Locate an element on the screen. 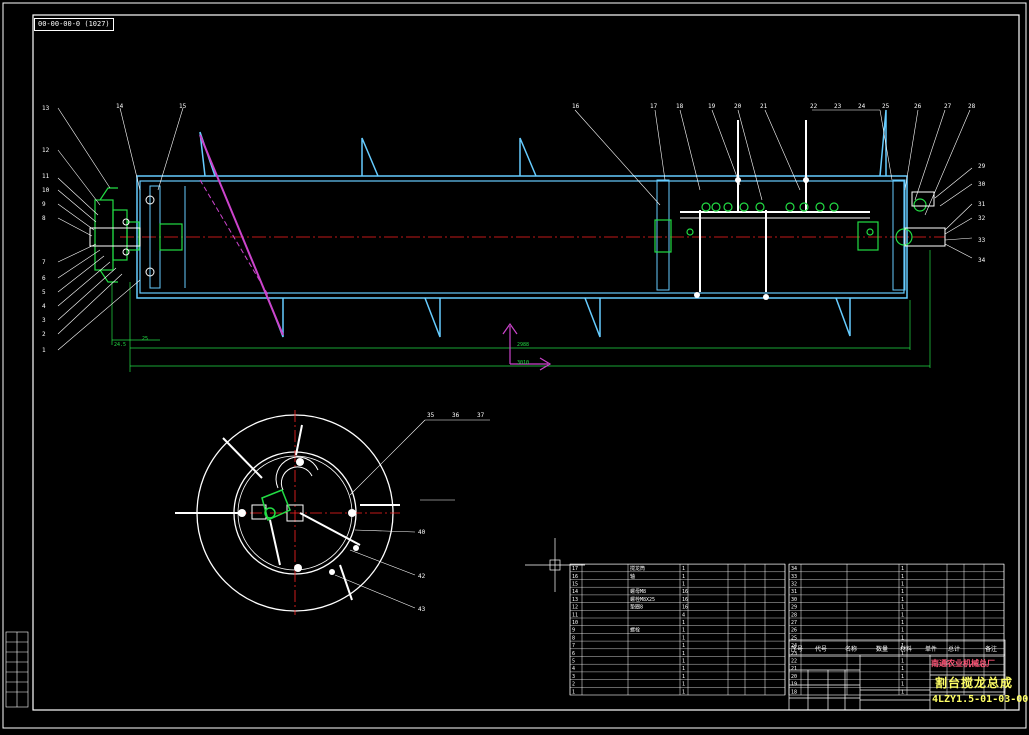 Image resolution: width=1029 pixels, height=735 pixels. bom-header: 备注 is located at coordinates (991, 649).